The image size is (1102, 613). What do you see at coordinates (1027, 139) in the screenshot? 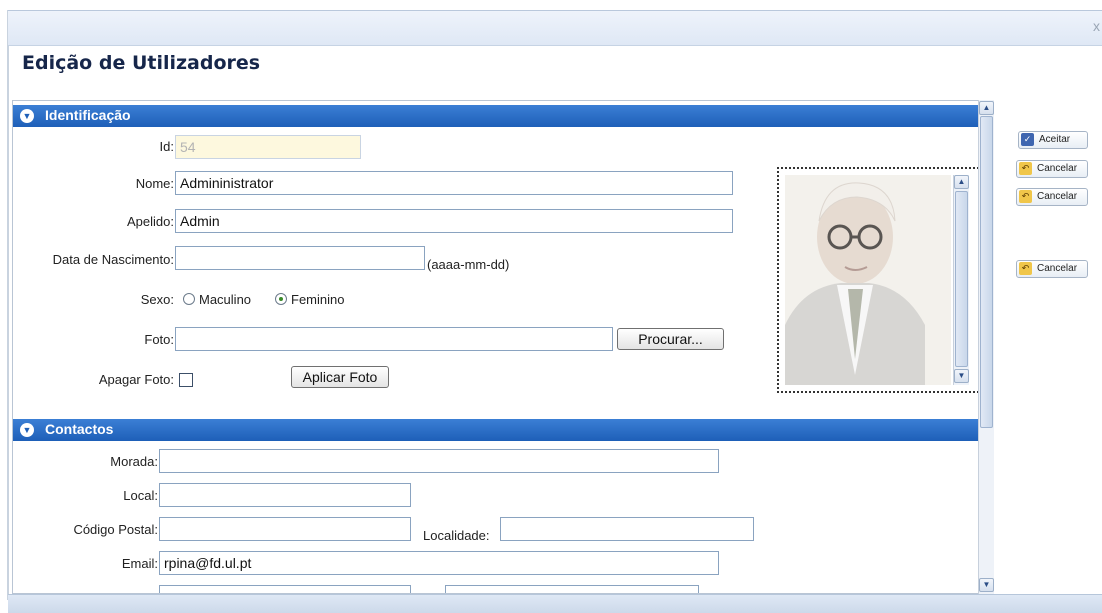
I see `check-icon: ✓` at bounding box center [1027, 139].